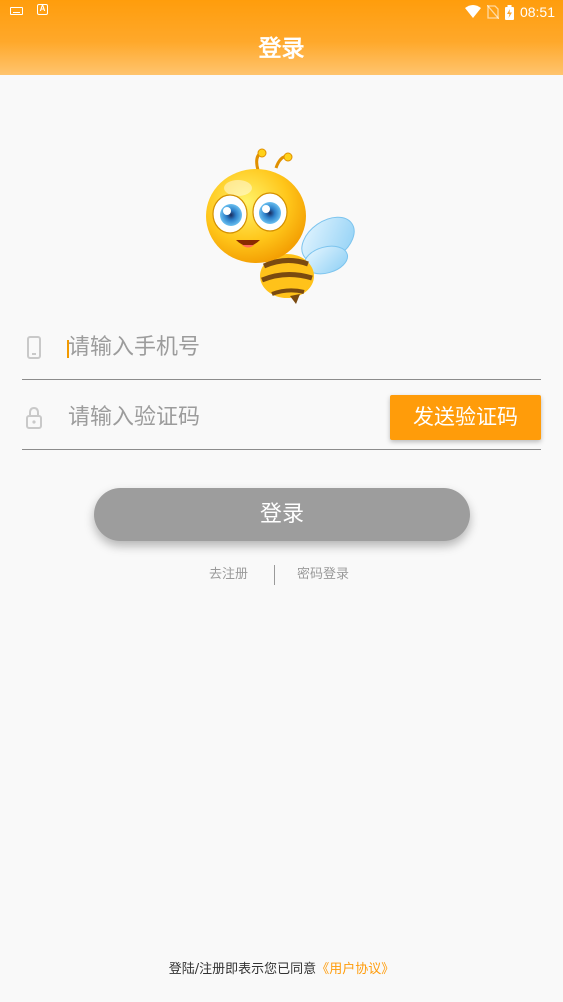 This screenshot has height=1002, width=563. I want to click on user-agreement-link: 《用户协议》, so click(355, 969).